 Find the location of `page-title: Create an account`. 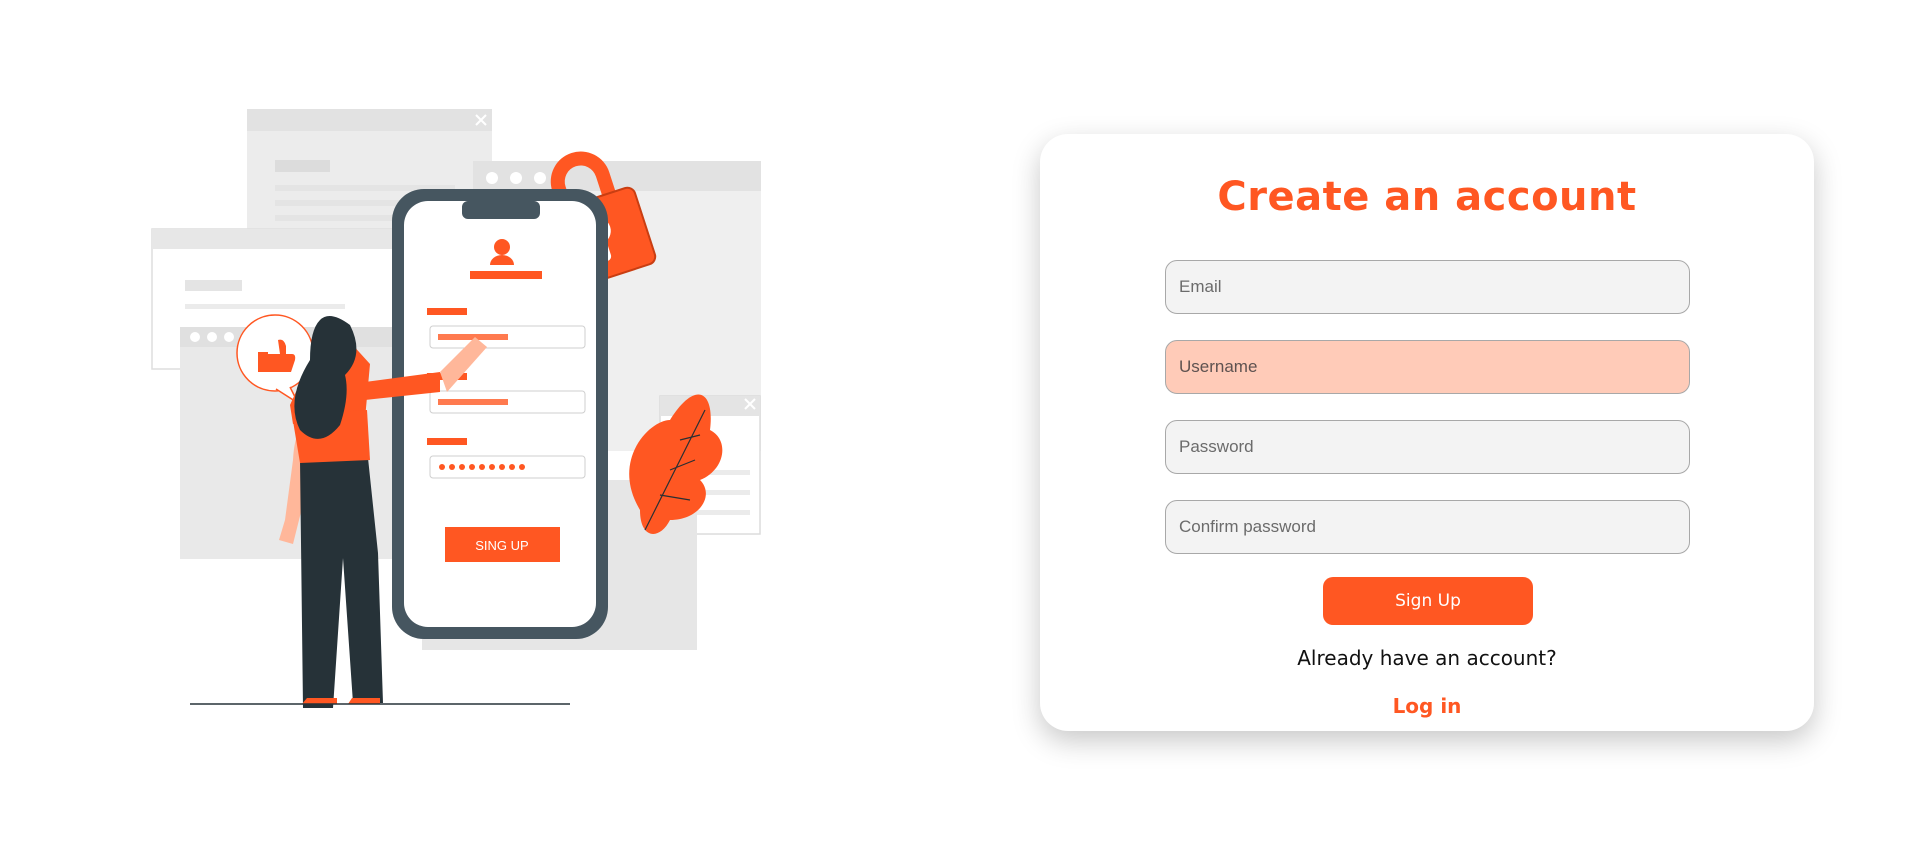

page-title: Create an account is located at coordinates (1427, 197).